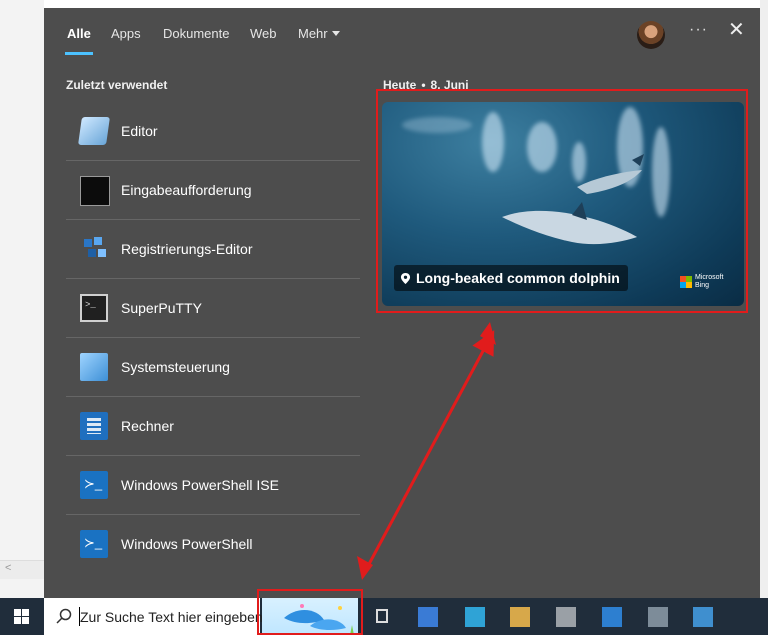  Describe the element at coordinates (520, 617) in the screenshot. I see `taskbar-app-3-icon` at that location.